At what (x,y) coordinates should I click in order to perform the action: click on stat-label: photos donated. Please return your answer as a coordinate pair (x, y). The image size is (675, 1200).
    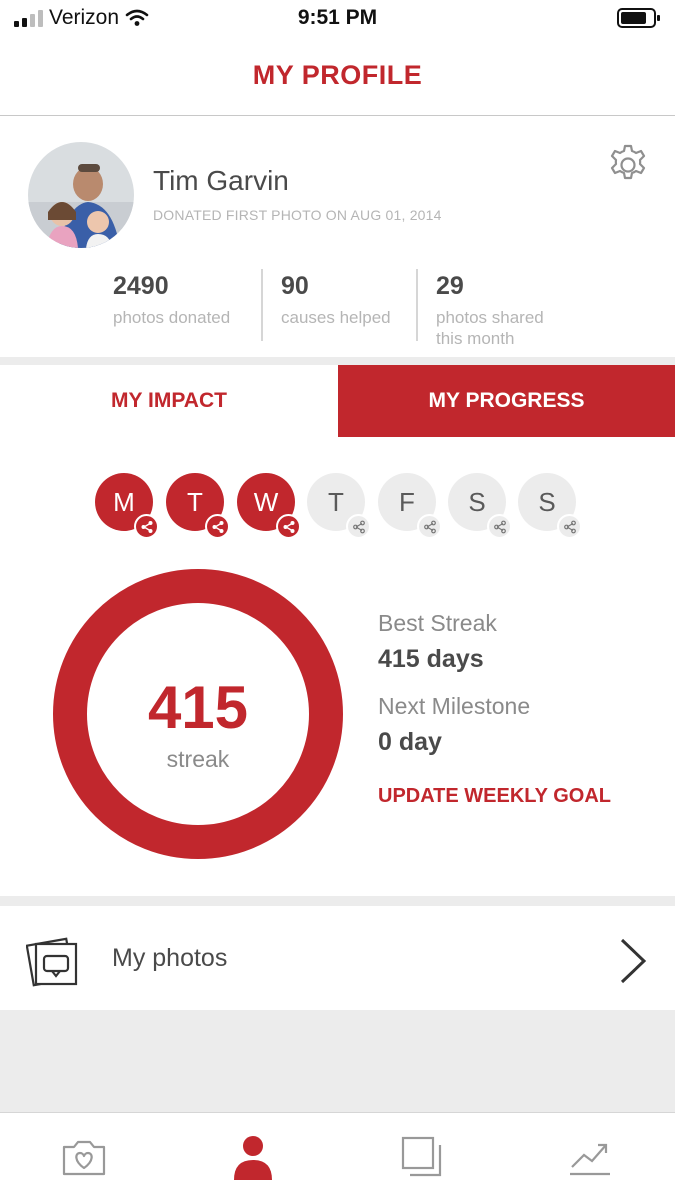
    Looking at the image, I should click on (172, 317).